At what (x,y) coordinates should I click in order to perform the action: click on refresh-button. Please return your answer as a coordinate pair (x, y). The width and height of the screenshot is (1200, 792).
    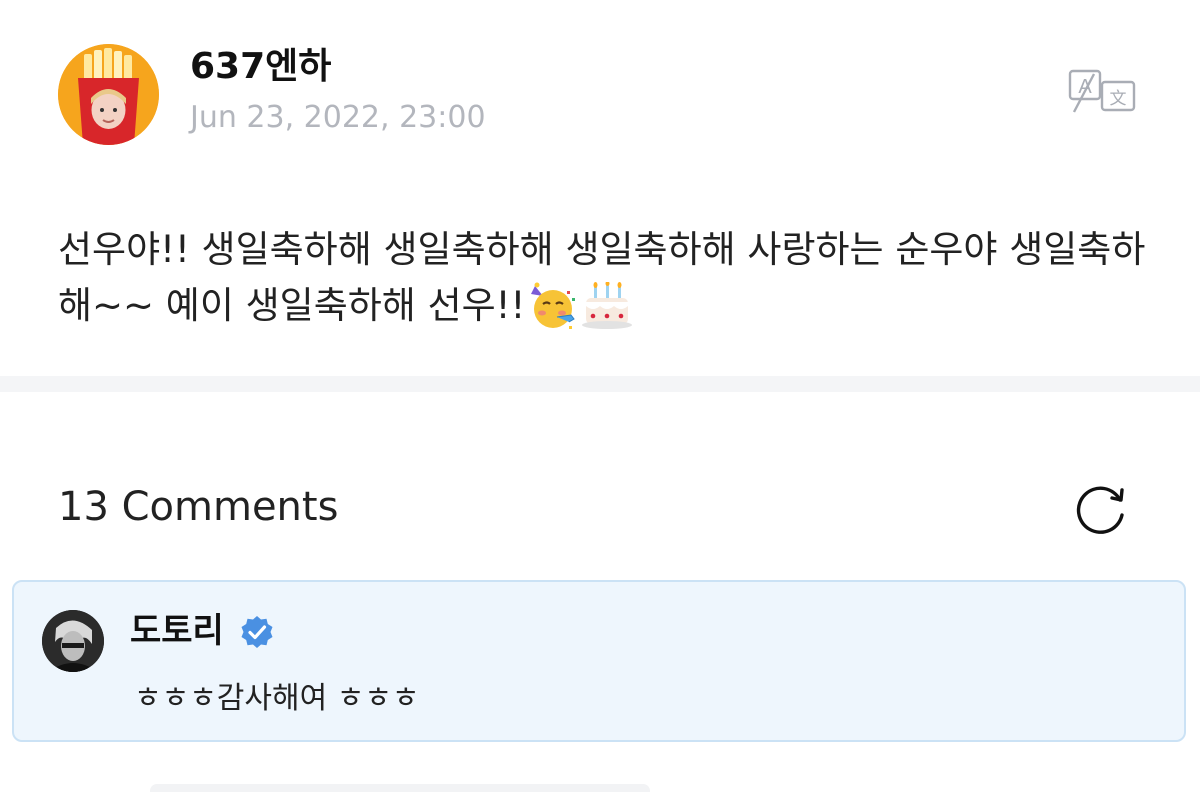
    Looking at the image, I should click on (1102, 509).